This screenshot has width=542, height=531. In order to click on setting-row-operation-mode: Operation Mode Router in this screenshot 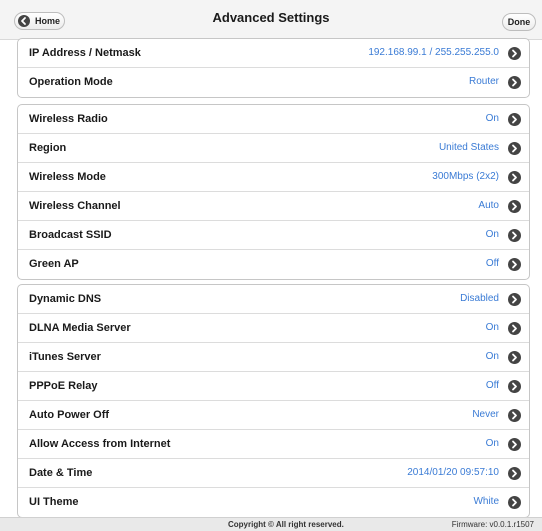, I will do `click(273, 82)`.